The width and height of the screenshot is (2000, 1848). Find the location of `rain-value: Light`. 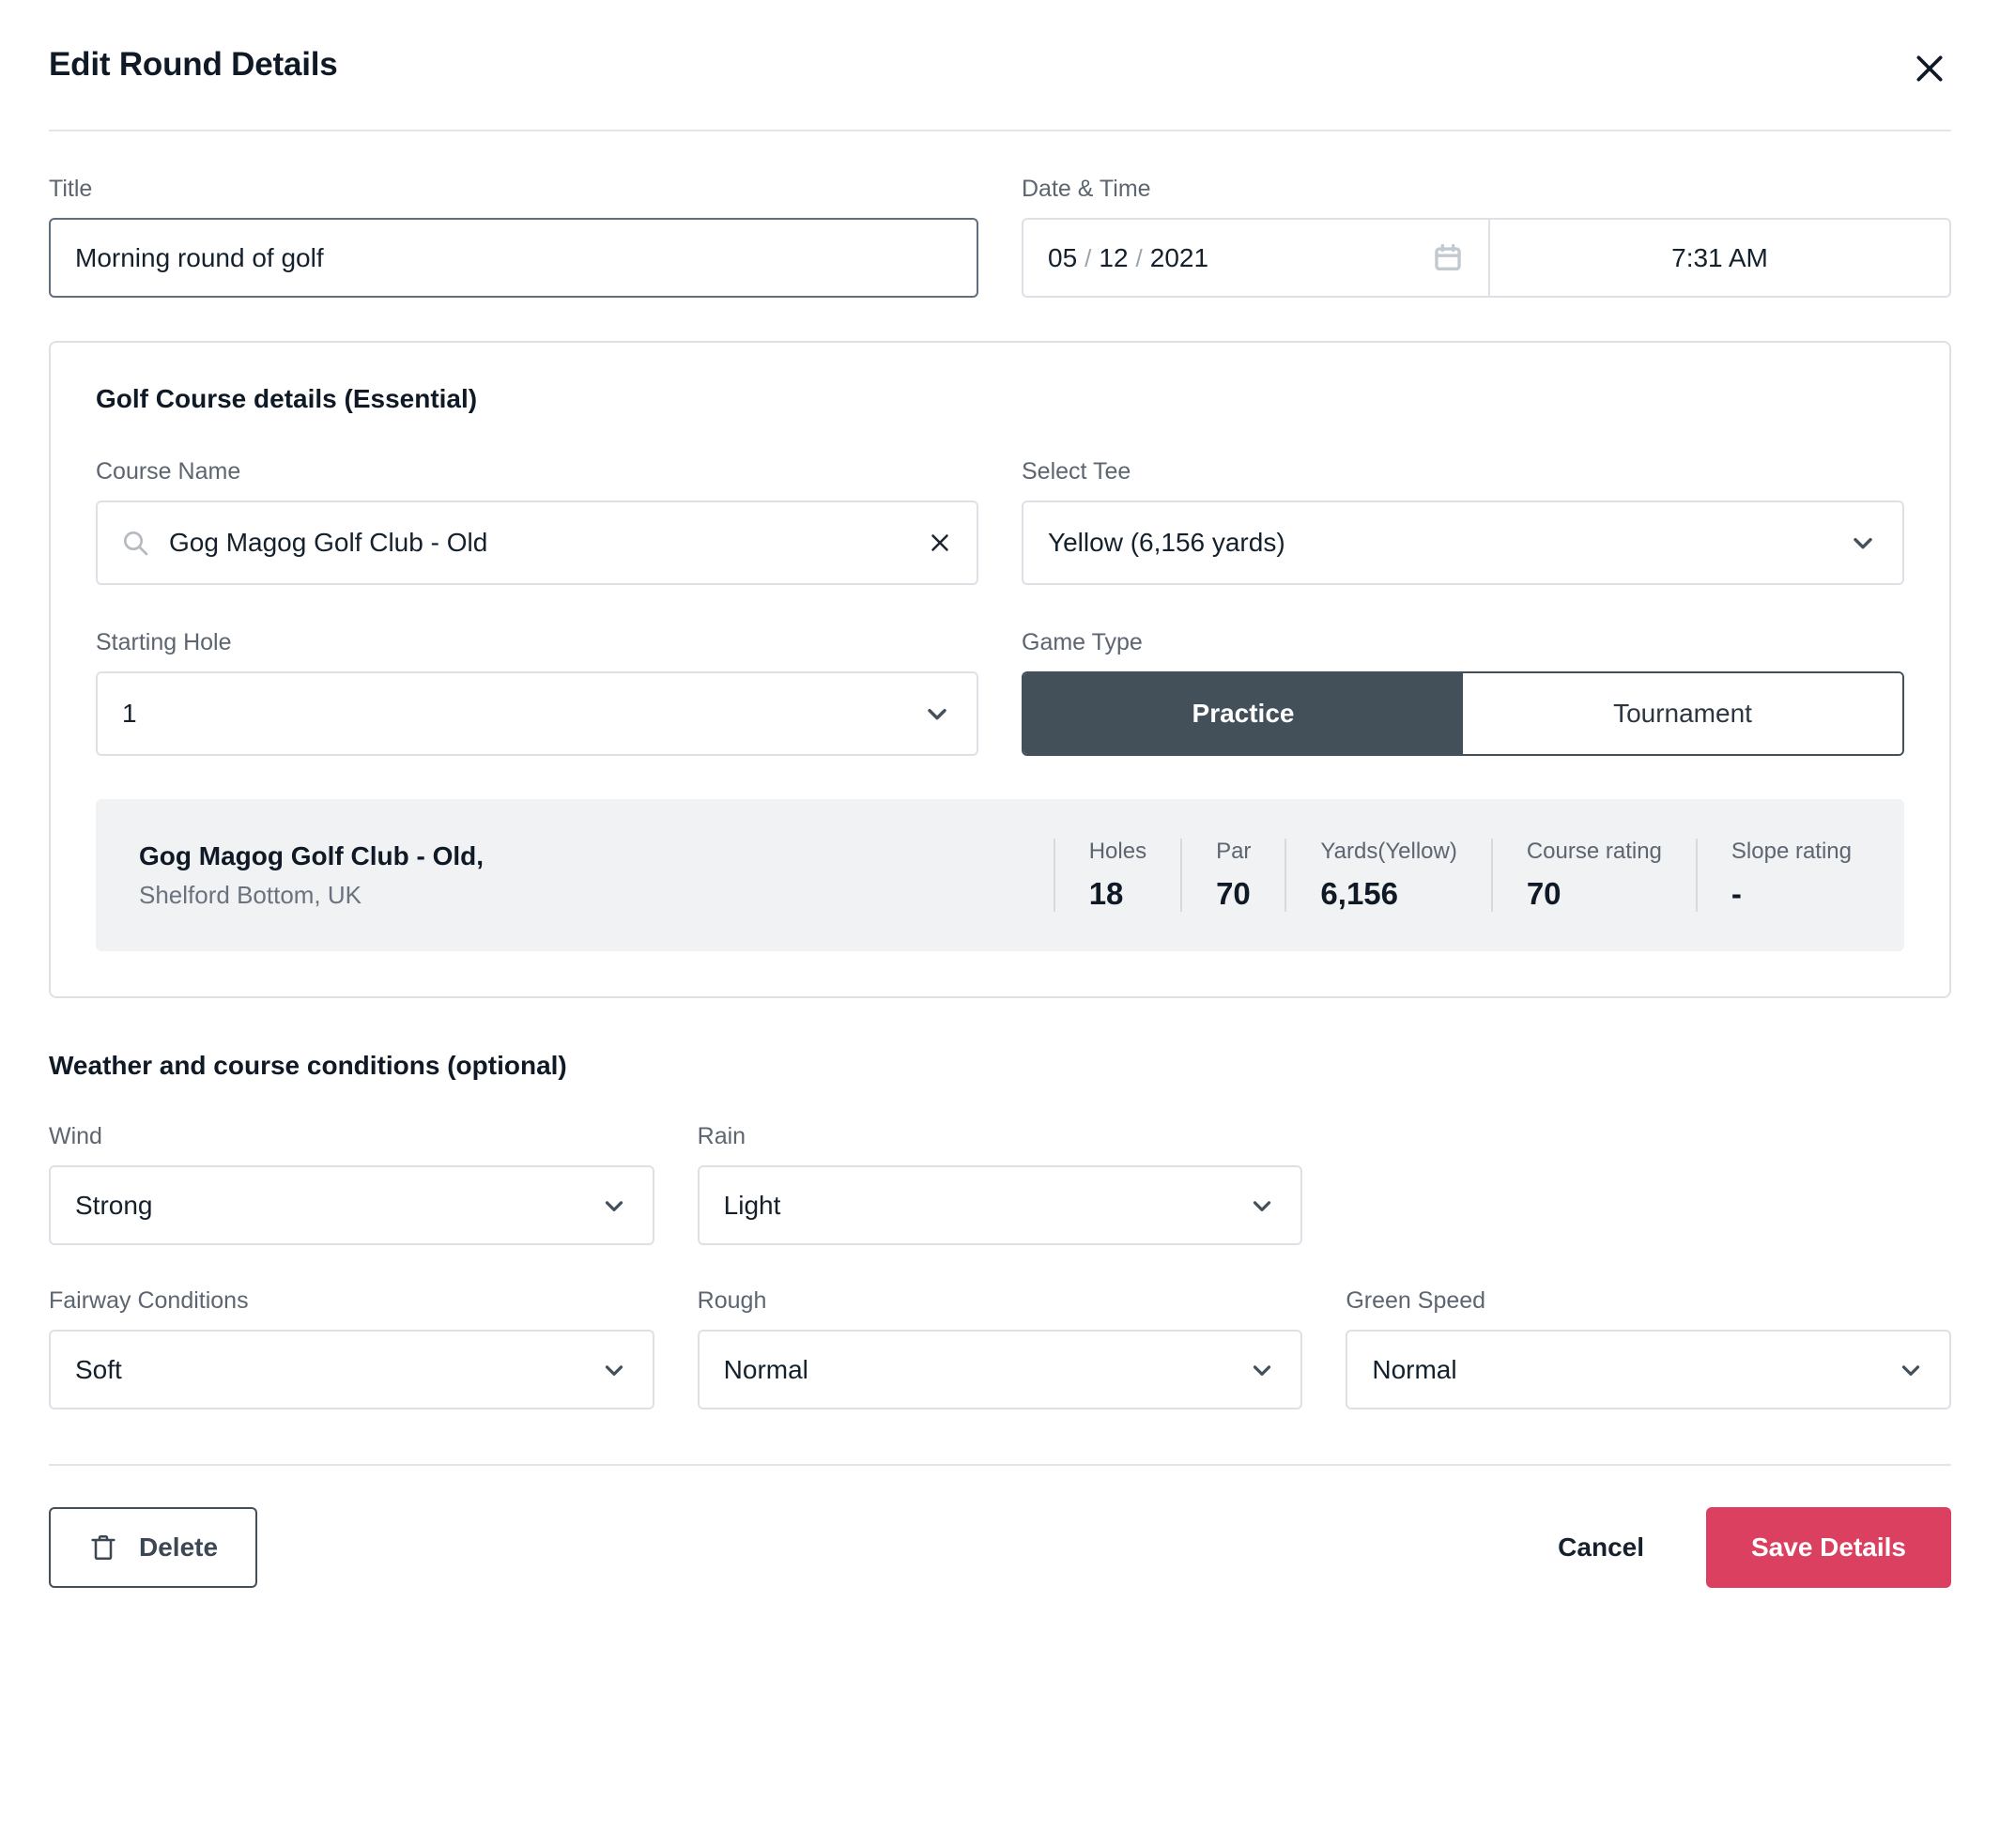

rain-value: Light is located at coordinates (752, 1205).